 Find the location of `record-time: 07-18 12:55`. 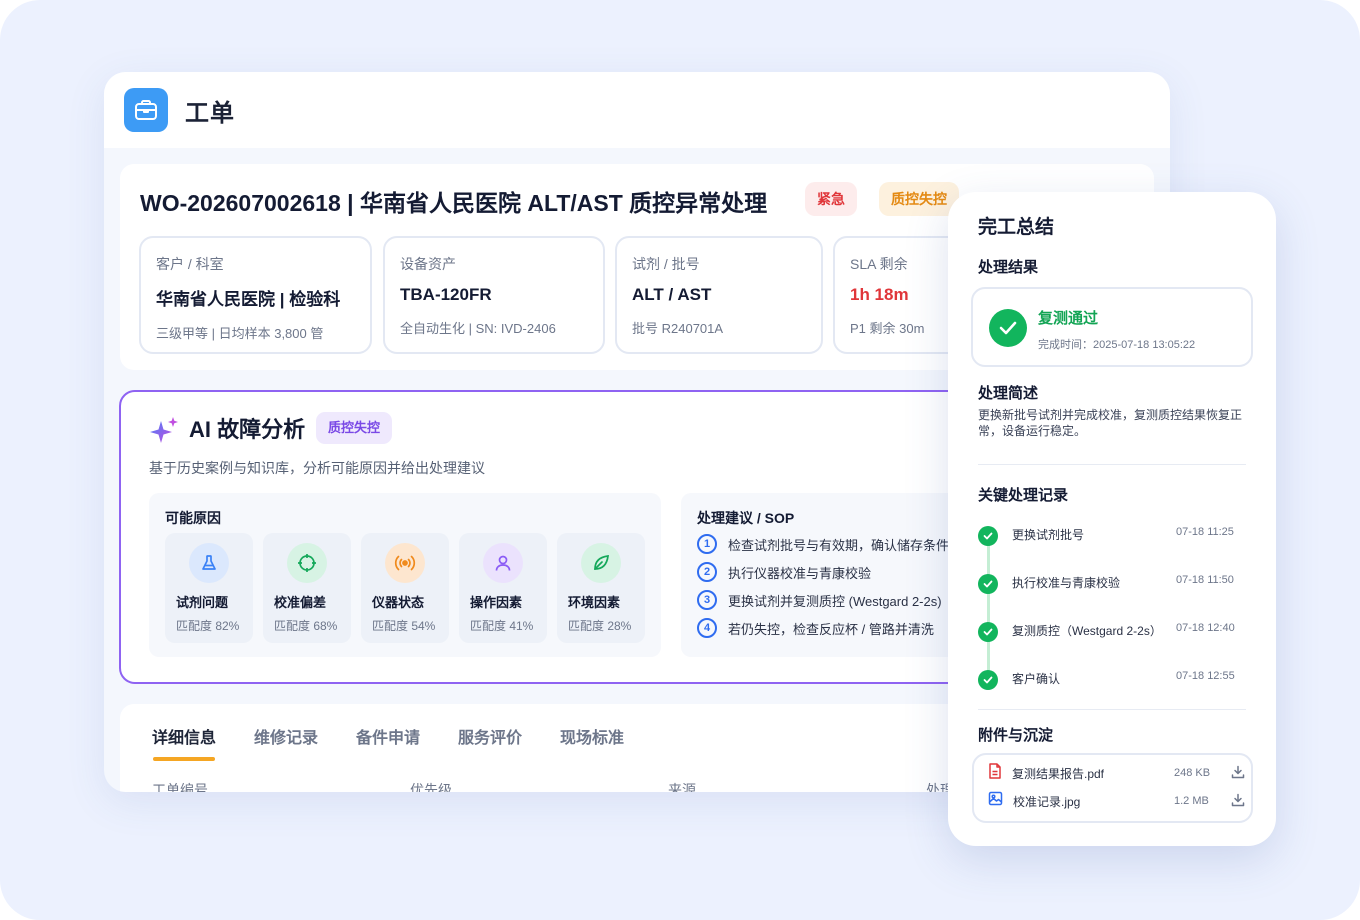

record-time: 07-18 12:55 is located at coordinates (1205, 676).